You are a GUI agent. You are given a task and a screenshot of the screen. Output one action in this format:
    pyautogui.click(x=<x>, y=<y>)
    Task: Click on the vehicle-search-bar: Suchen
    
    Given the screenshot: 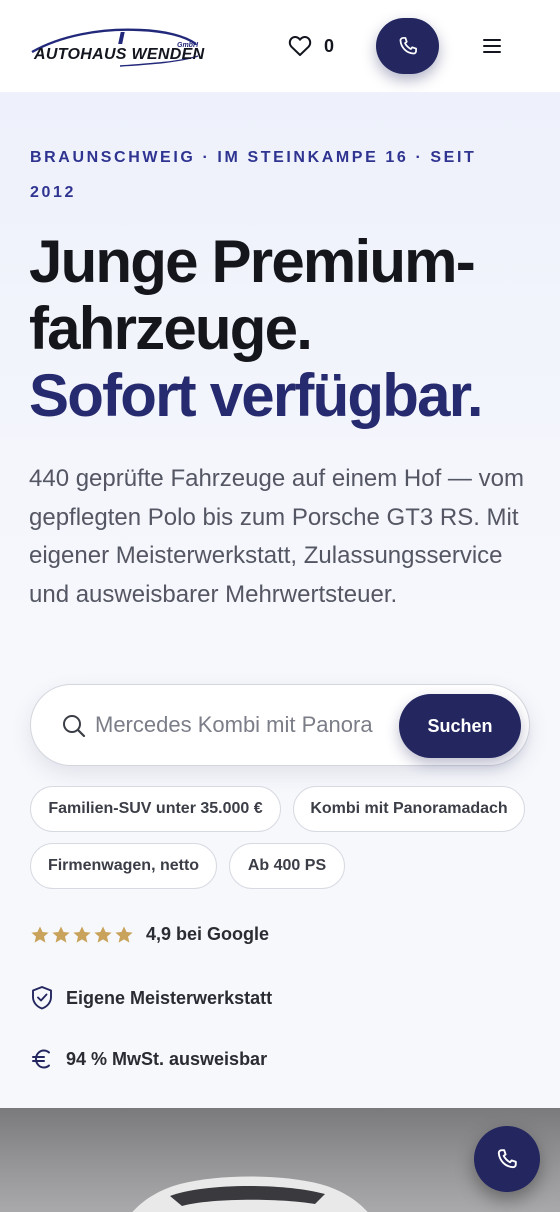 What is the action you would take?
    pyautogui.click(x=280, y=725)
    